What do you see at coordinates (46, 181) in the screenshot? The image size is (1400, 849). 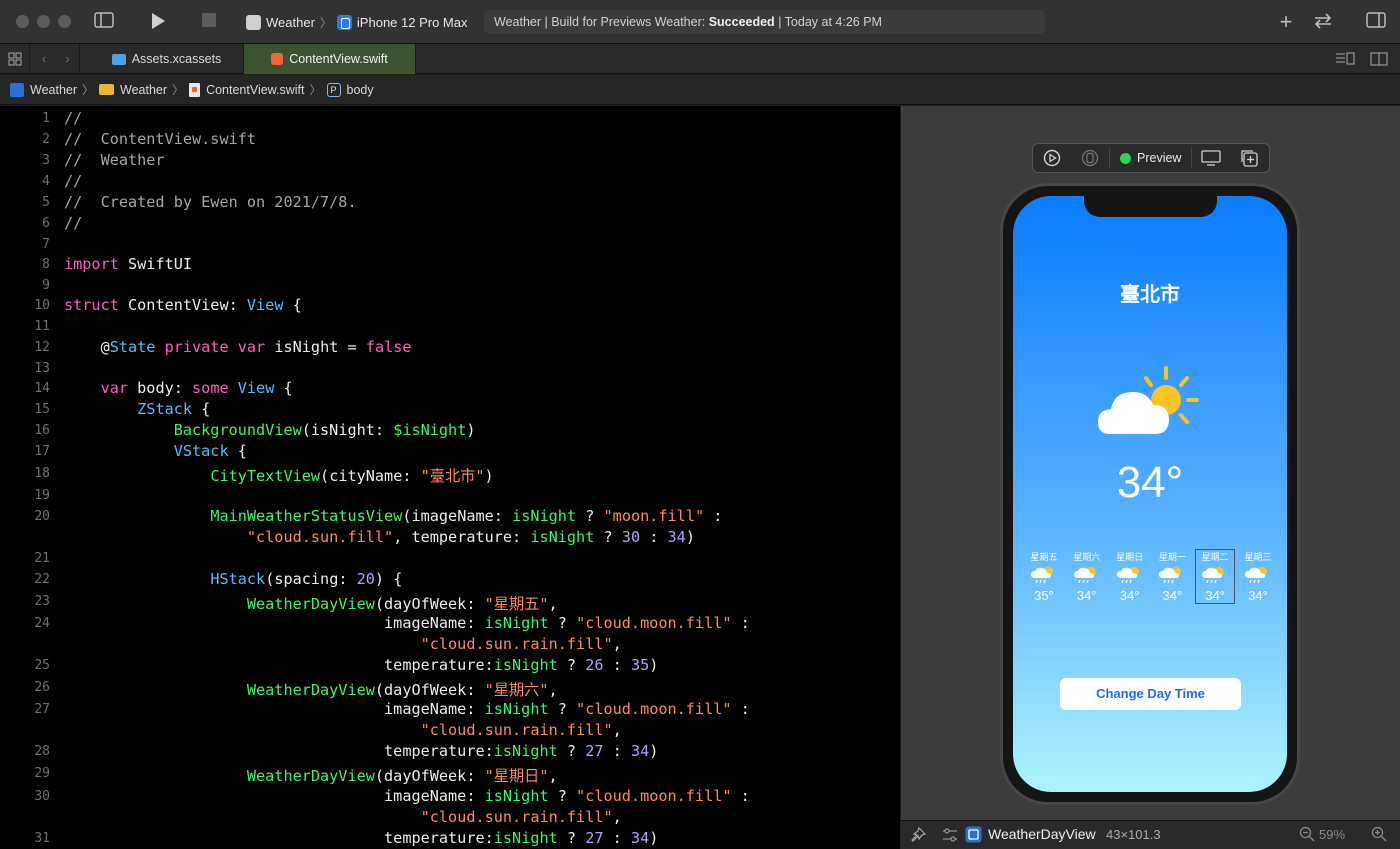 I see `line-number: 4` at bounding box center [46, 181].